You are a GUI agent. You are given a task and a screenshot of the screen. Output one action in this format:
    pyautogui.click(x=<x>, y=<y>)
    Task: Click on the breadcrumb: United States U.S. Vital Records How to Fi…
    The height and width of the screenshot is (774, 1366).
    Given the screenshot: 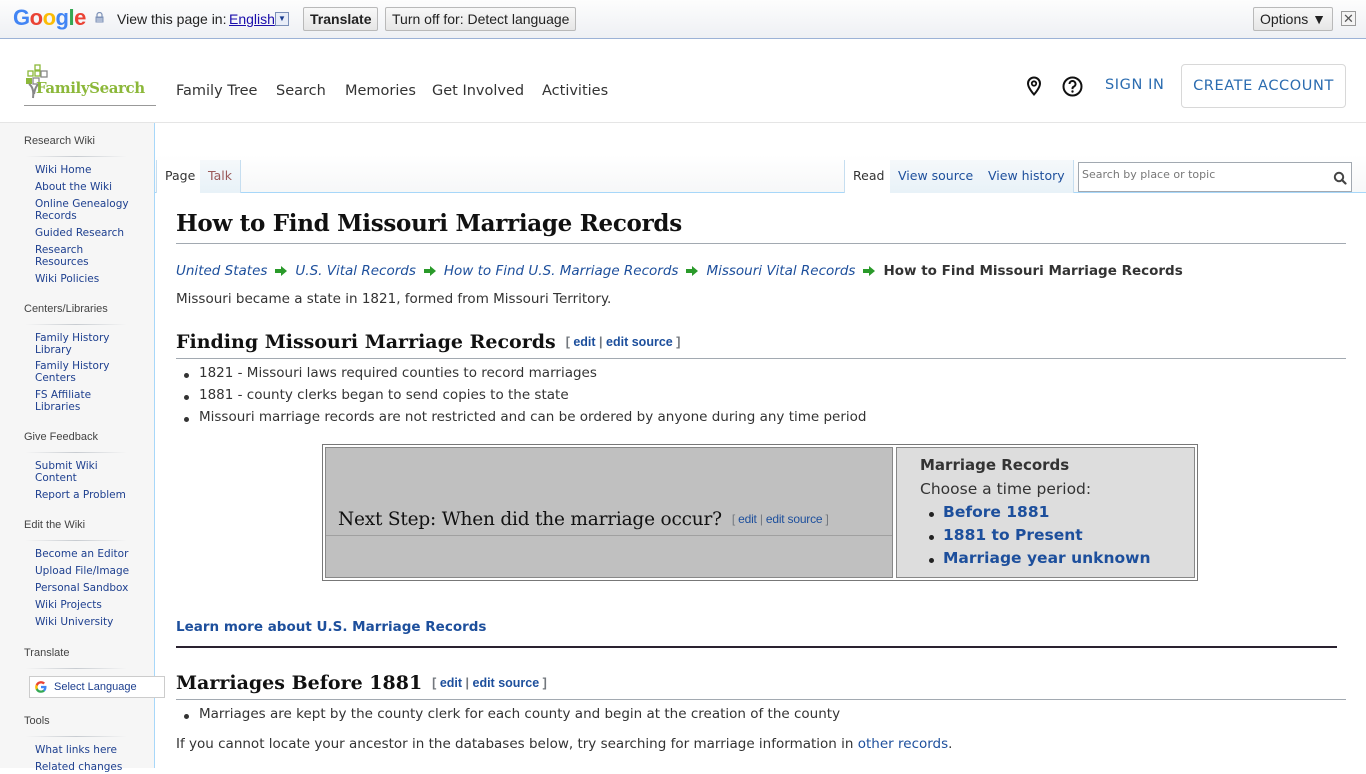 What is the action you would take?
    pyautogui.click(x=679, y=271)
    